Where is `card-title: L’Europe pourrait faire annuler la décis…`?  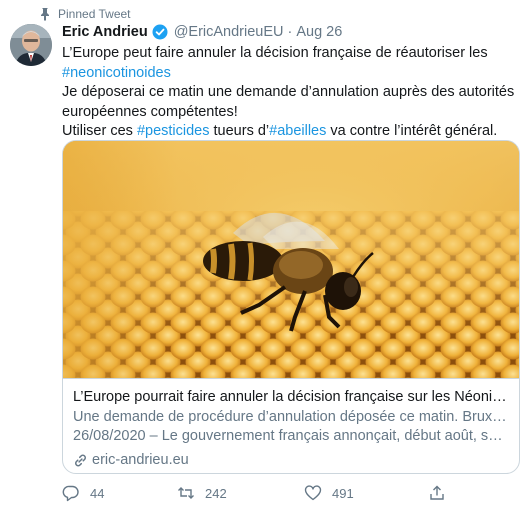 card-title: L’Europe pourrait faire annuler la décis… is located at coordinates (291, 397).